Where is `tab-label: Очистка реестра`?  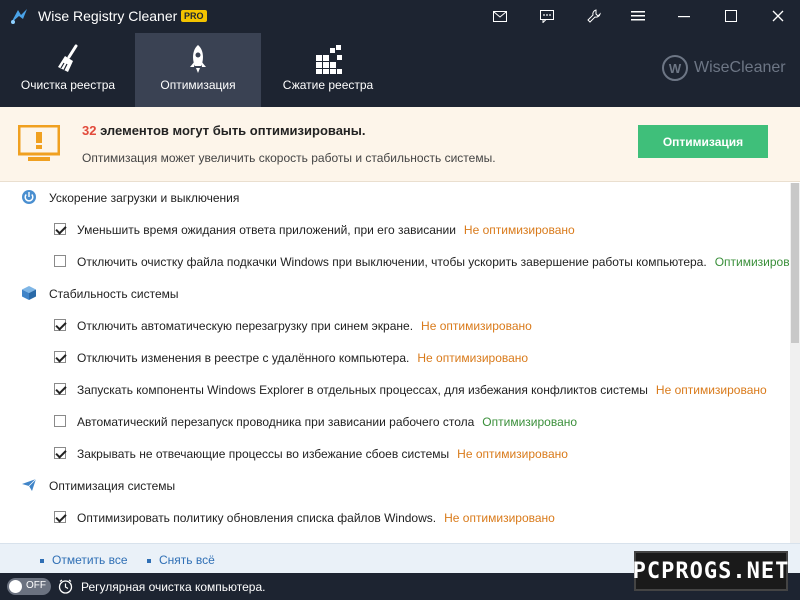
tab-label: Очистка реестра is located at coordinates (68, 85).